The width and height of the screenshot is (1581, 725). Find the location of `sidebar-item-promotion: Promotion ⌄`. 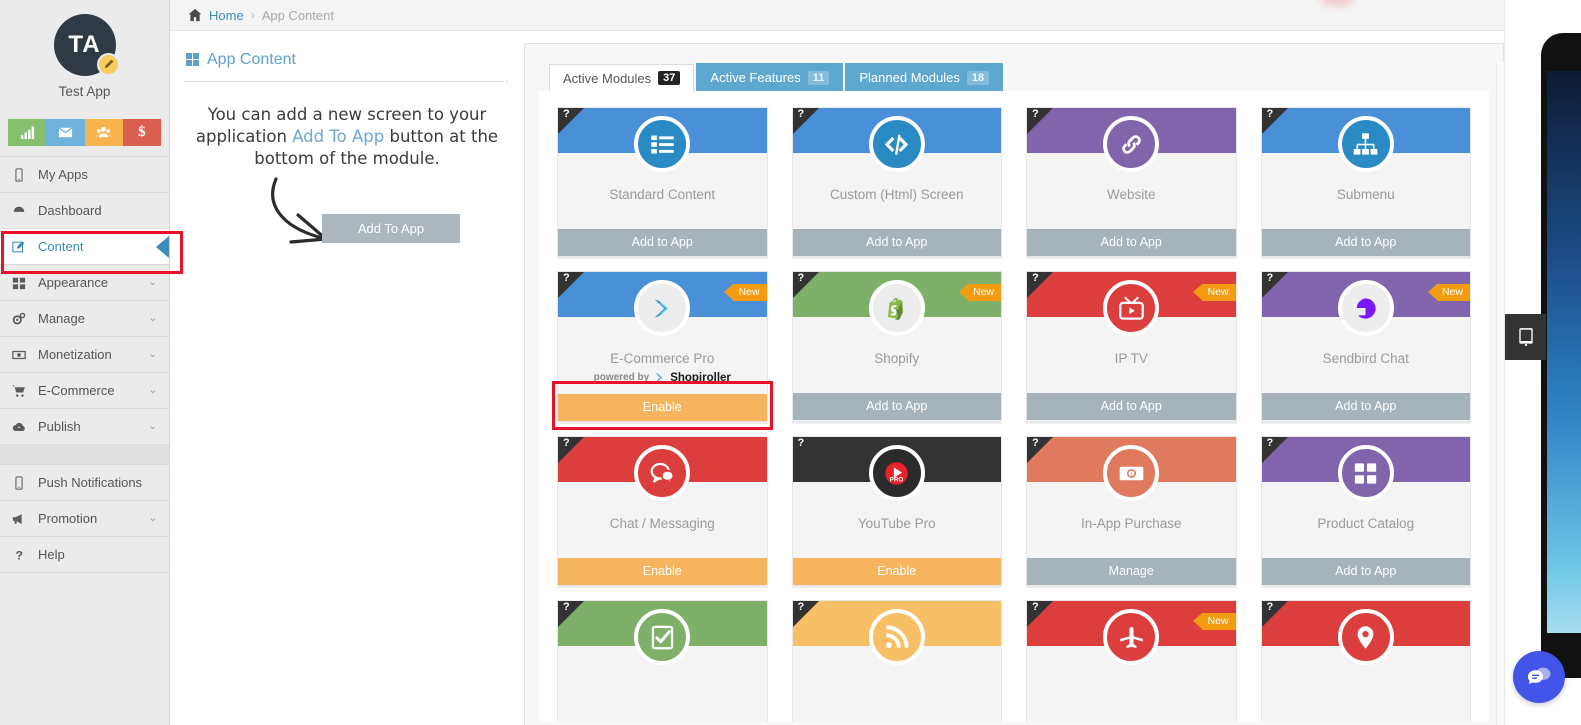

sidebar-item-promotion: Promotion ⌄ is located at coordinates (84, 519).